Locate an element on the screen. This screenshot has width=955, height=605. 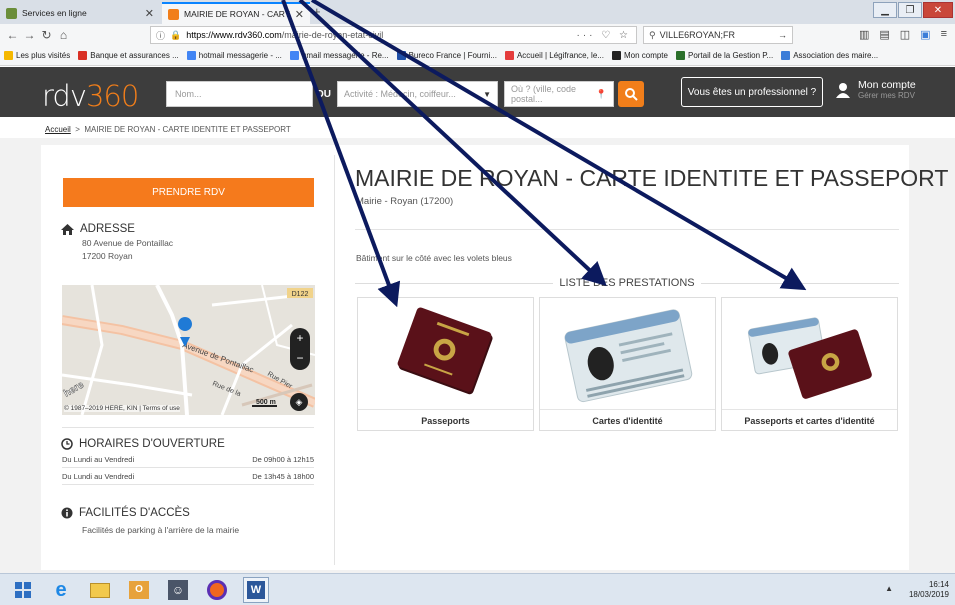
show-hidden-icons-icon: ▲ is located at coordinates (889, 588).